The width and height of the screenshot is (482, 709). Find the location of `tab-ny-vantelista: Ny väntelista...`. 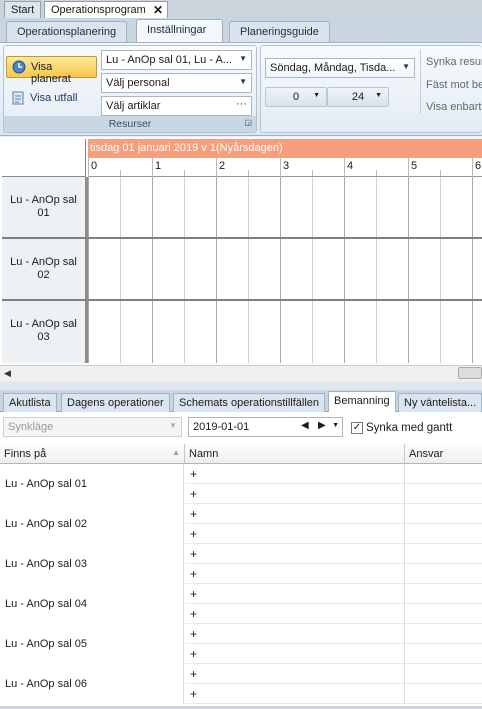

tab-ny-vantelista: Ny väntelista... is located at coordinates (440, 402).